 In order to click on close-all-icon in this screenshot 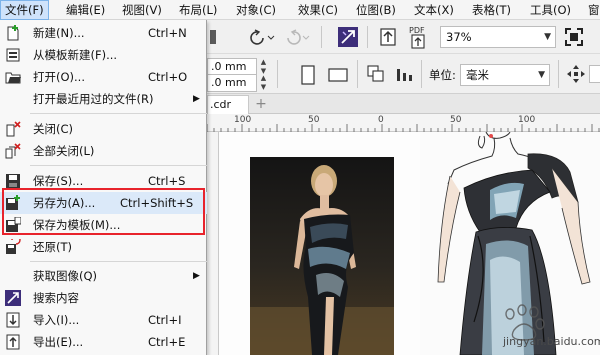, I will do `click(13, 151)`.